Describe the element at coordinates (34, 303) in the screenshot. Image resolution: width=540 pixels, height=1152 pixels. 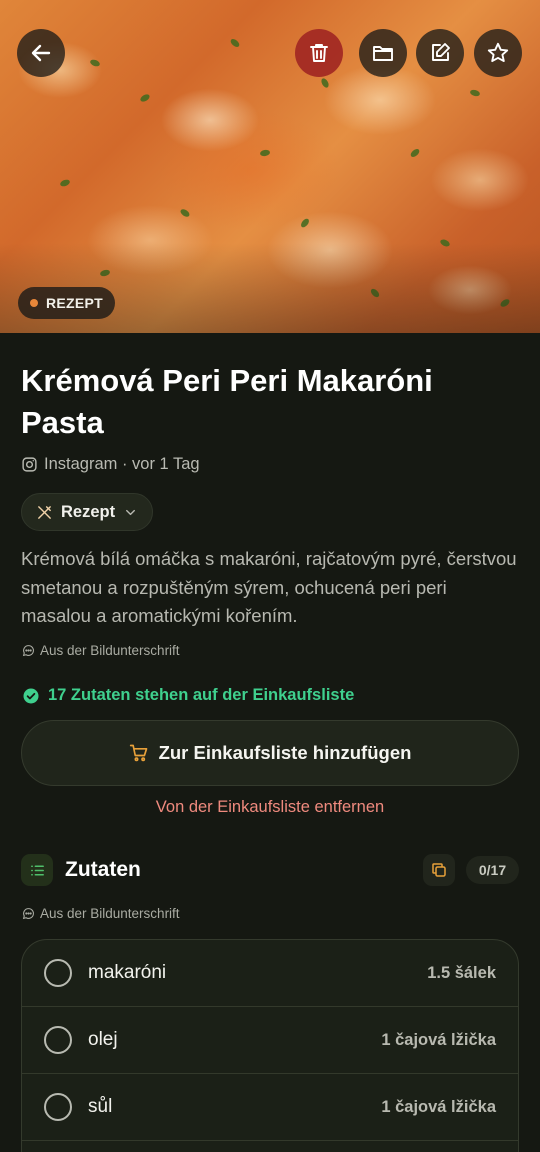
I see `badge-dot` at that location.